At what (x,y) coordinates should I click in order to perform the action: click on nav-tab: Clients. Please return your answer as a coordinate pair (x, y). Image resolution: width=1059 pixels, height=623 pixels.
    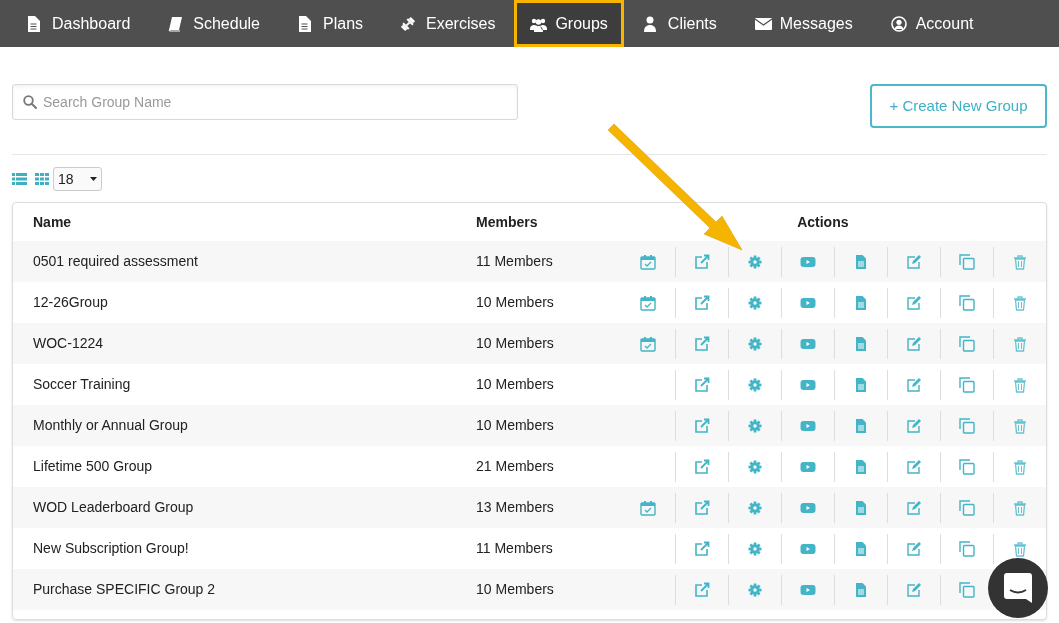
    Looking at the image, I should click on (679, 23).